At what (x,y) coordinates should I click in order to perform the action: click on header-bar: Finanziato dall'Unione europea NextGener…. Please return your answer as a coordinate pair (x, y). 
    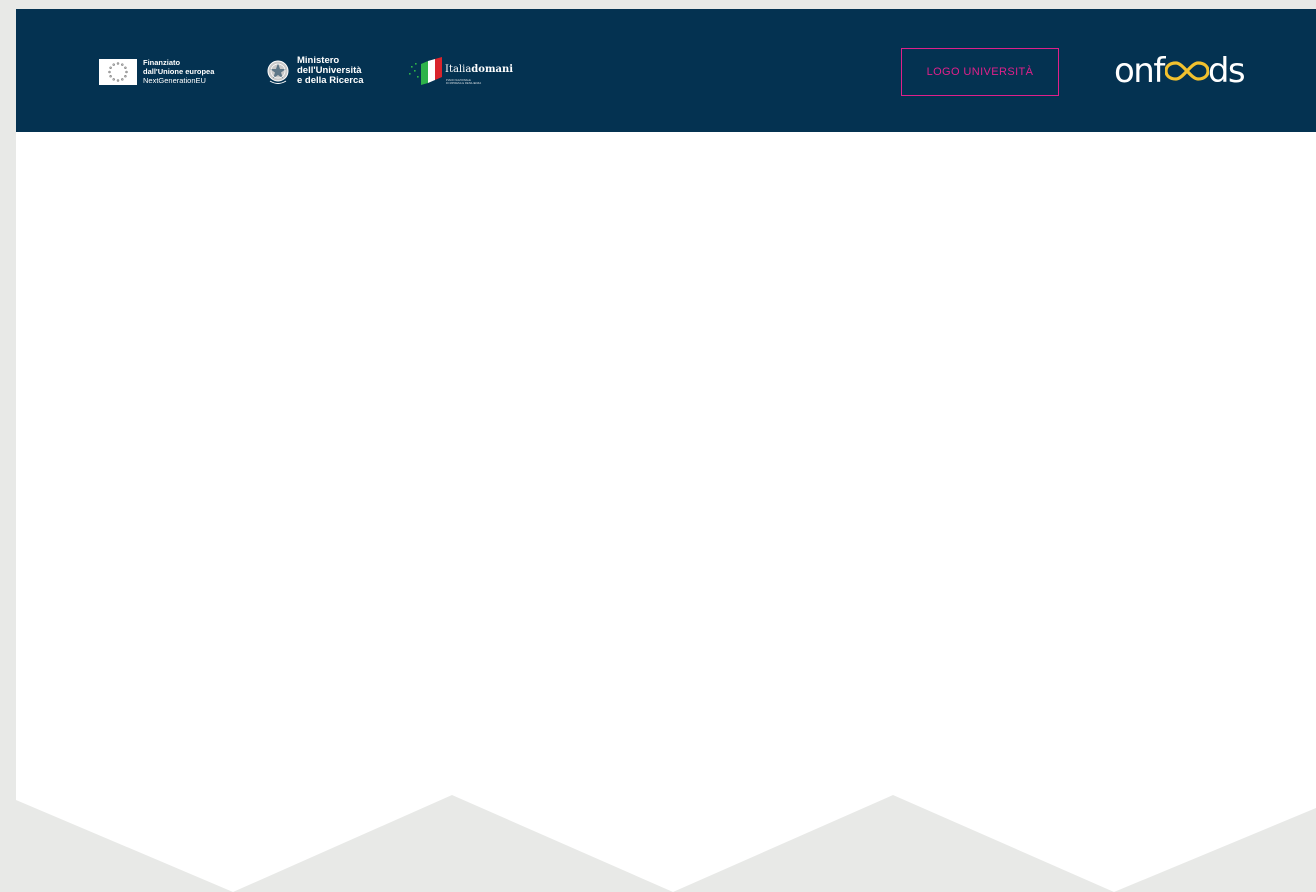
    Looking at the image, I should click on (666, 70).